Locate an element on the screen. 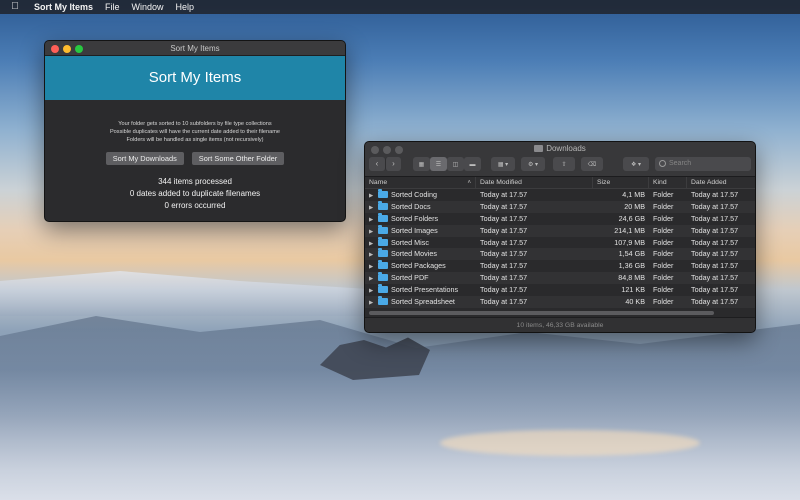  column-header-date-modified: Date Modified is located at coordinates (534, 182).